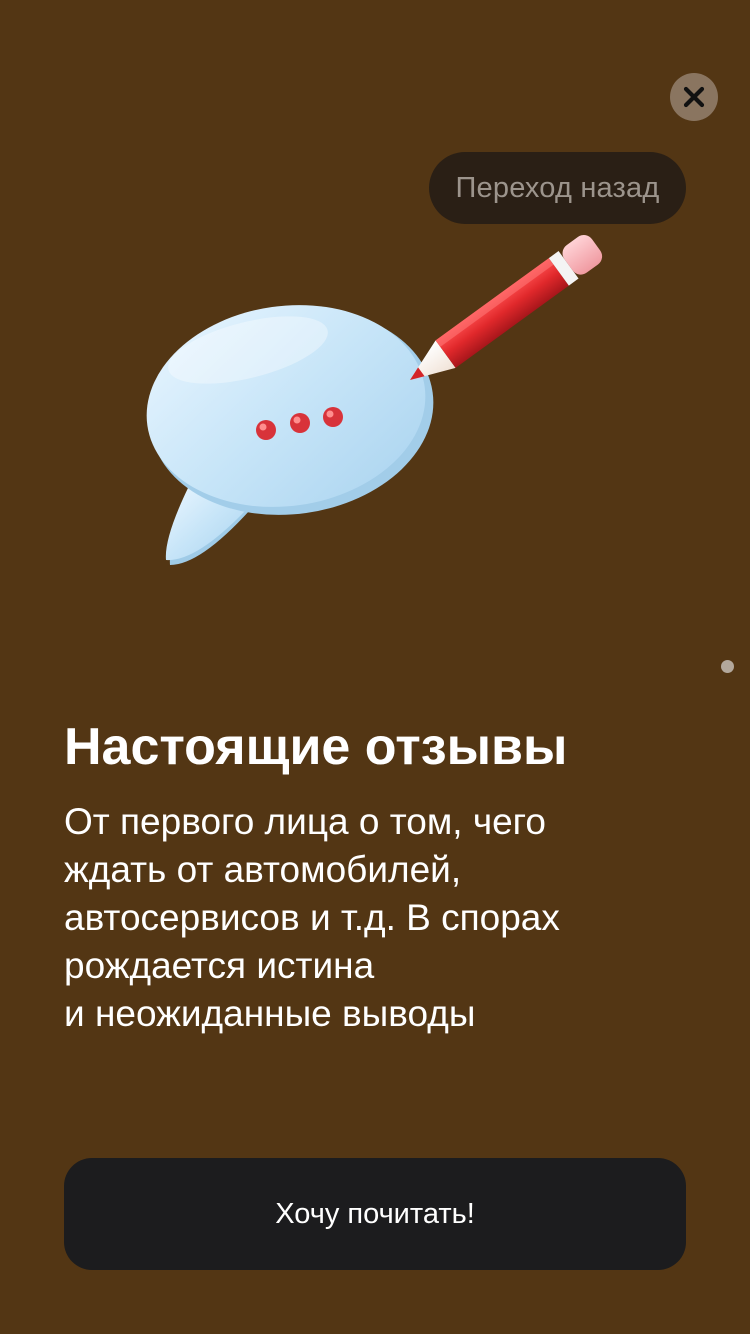  I want to click on read-reviews-button: Хочу почитать!, so click(375, 1214).